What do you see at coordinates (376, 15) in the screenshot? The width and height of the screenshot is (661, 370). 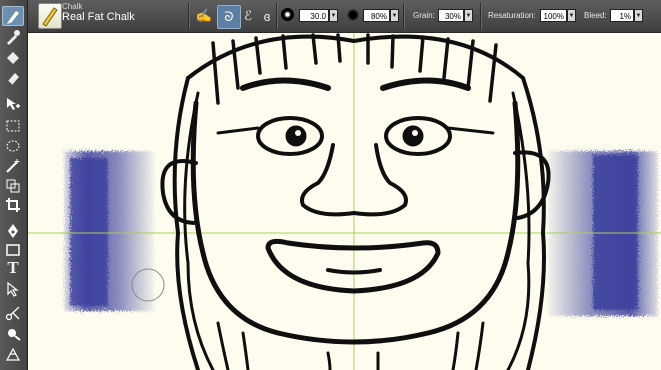 I see `opacity-field: 80%` at bounding box center [376, 15].